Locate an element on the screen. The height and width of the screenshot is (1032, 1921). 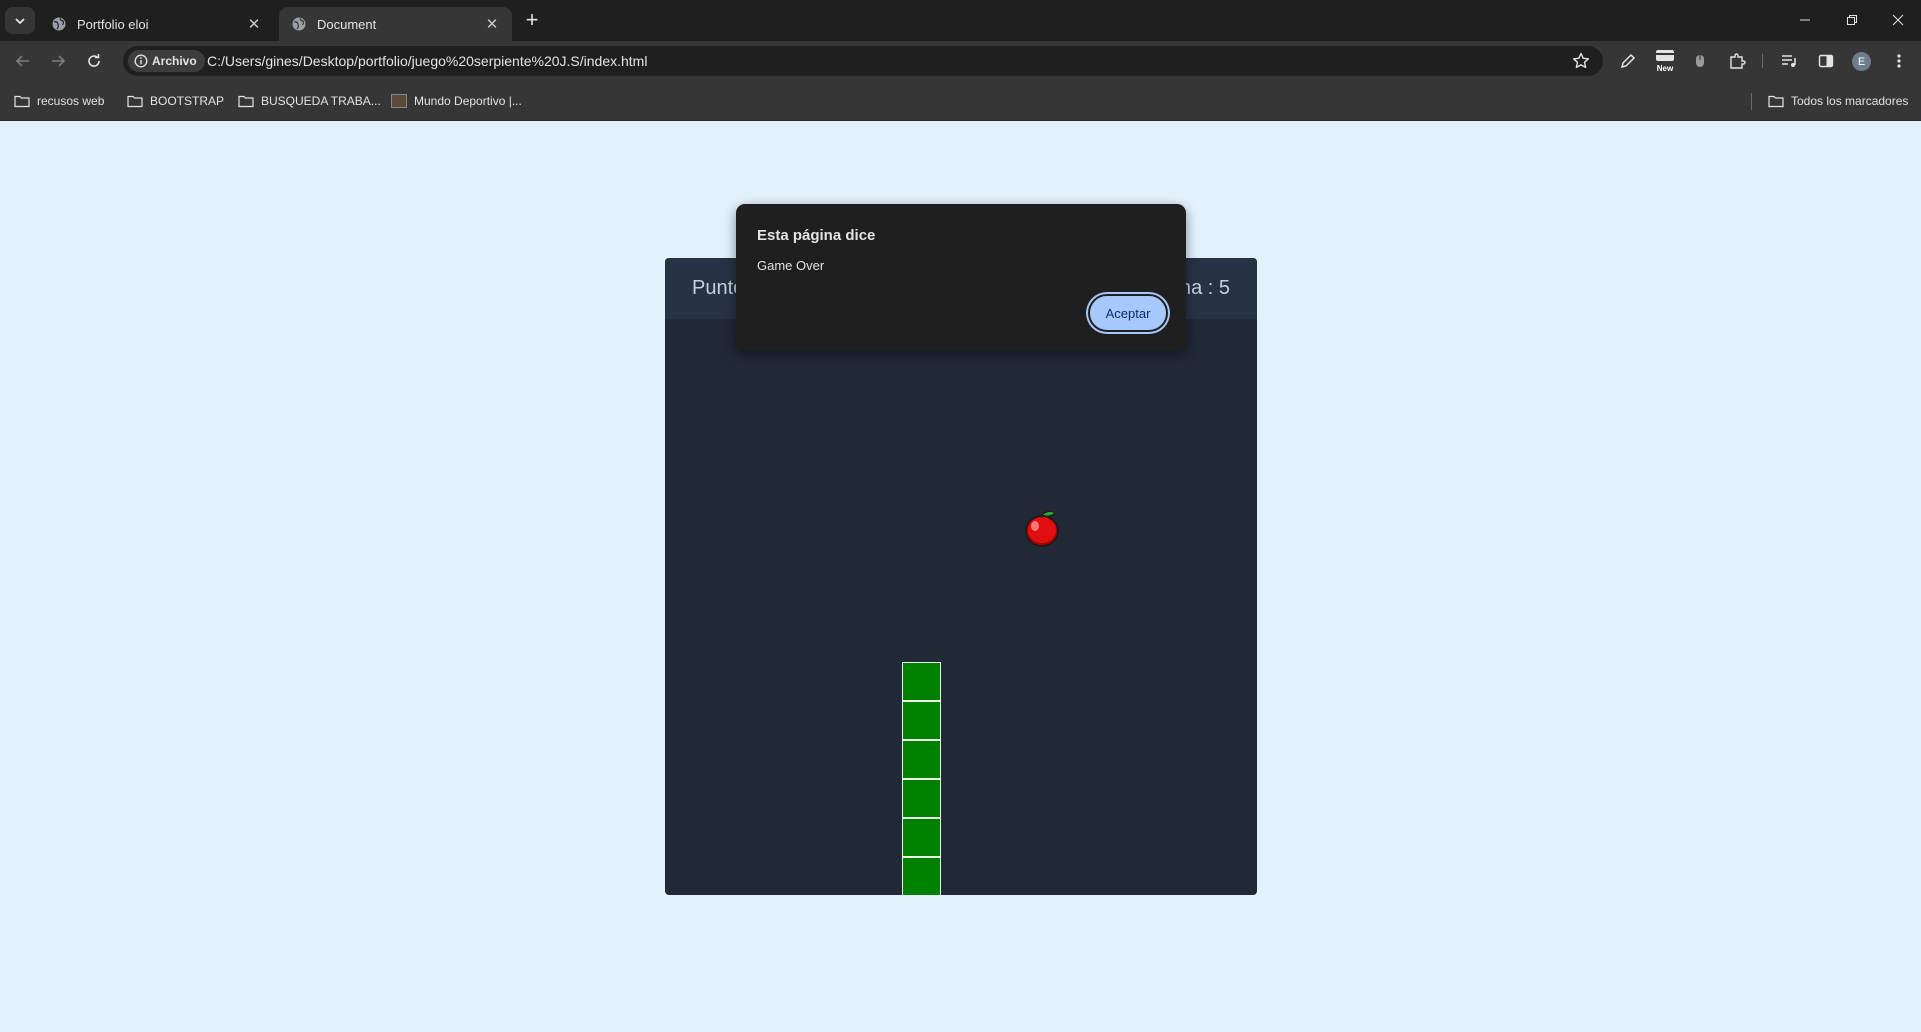
tab-search-button is located at coordinates (20, 20).